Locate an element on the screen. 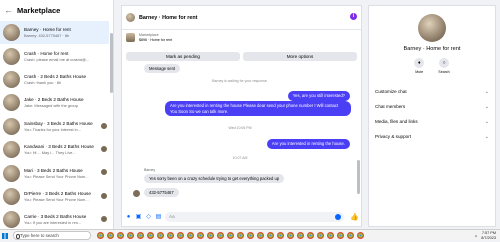 Image resolution: width=500 pixels, height=242 pixels. system-notice: Barney is waiting for your response. is located at coordinates (240, 81).